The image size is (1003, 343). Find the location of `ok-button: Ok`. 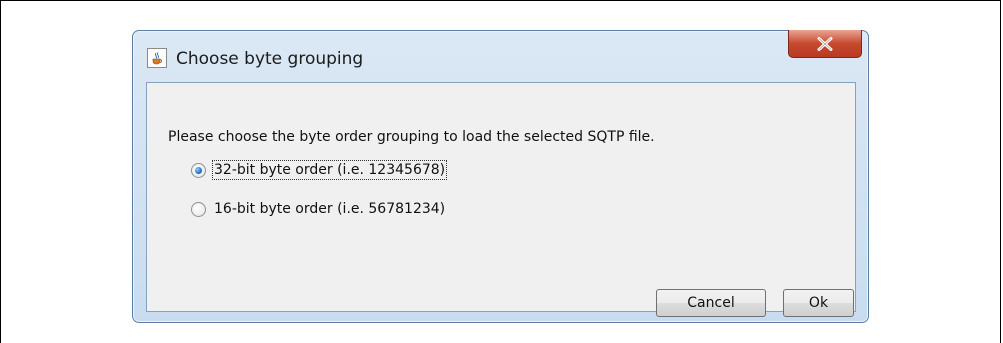

ok-button: Ok is located at coordinates (818, 303).